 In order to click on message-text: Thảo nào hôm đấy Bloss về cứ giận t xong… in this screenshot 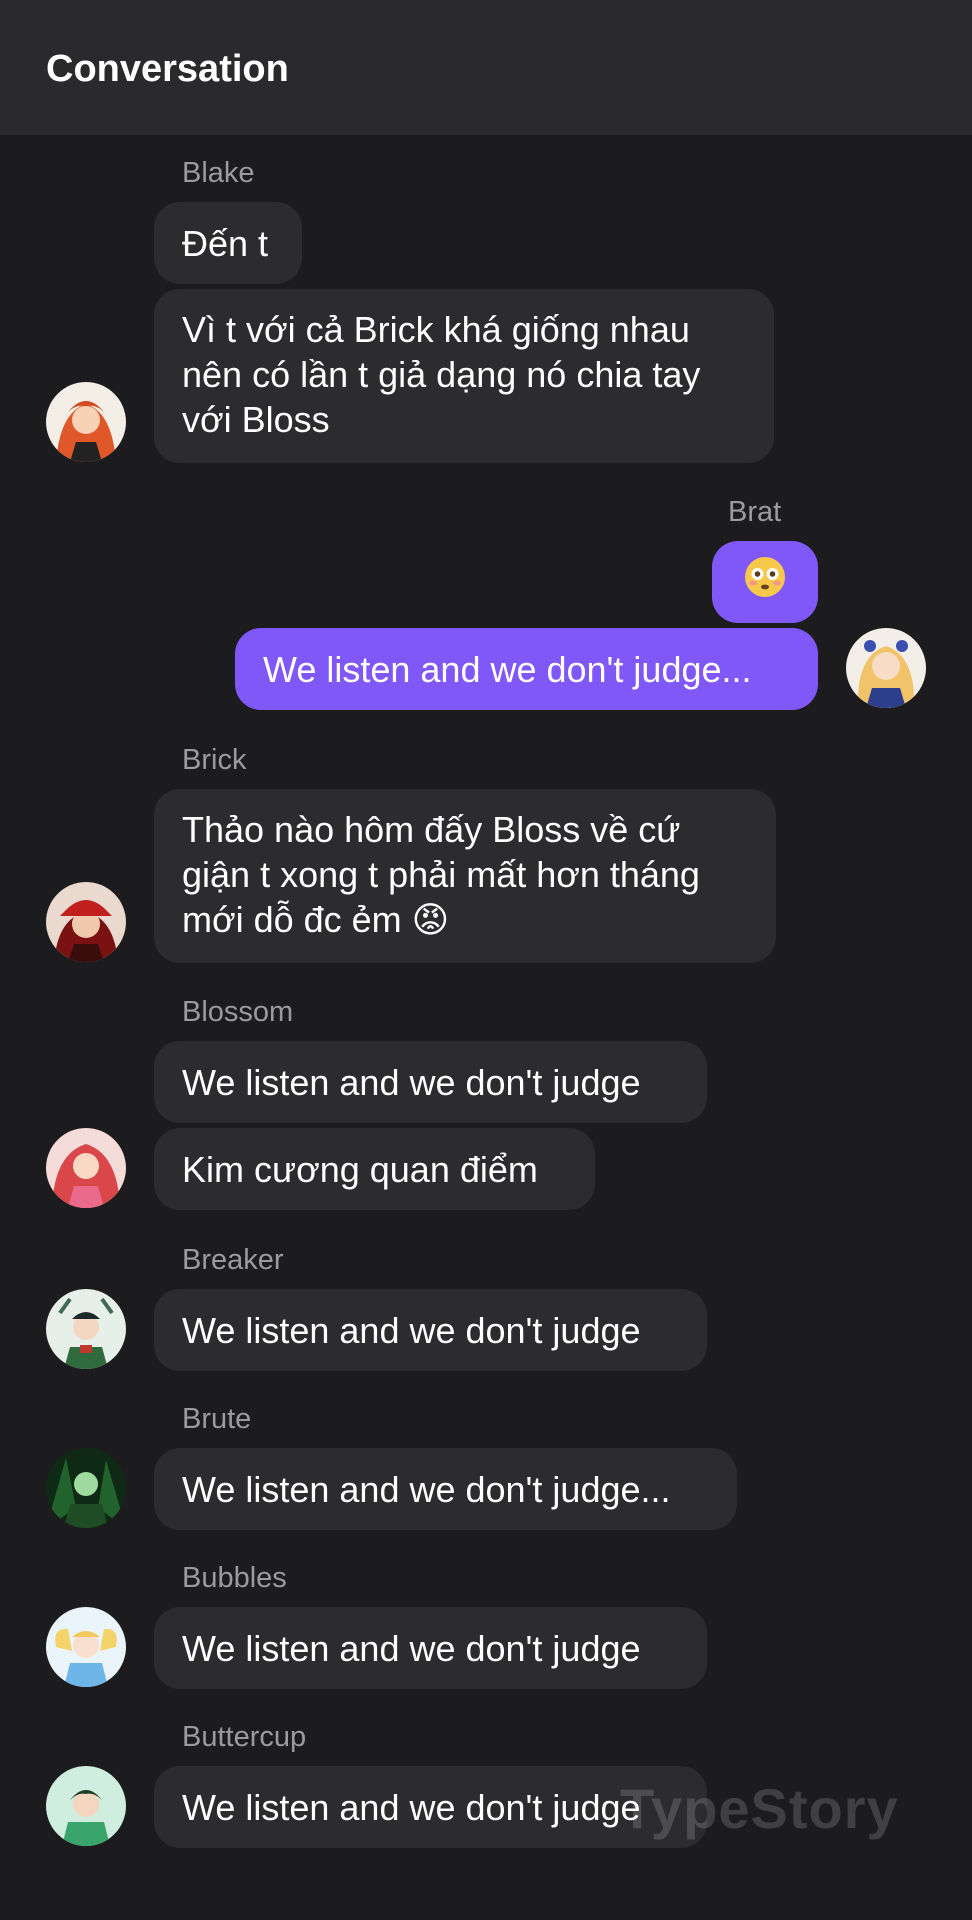, I will do `click(441, 874)`.